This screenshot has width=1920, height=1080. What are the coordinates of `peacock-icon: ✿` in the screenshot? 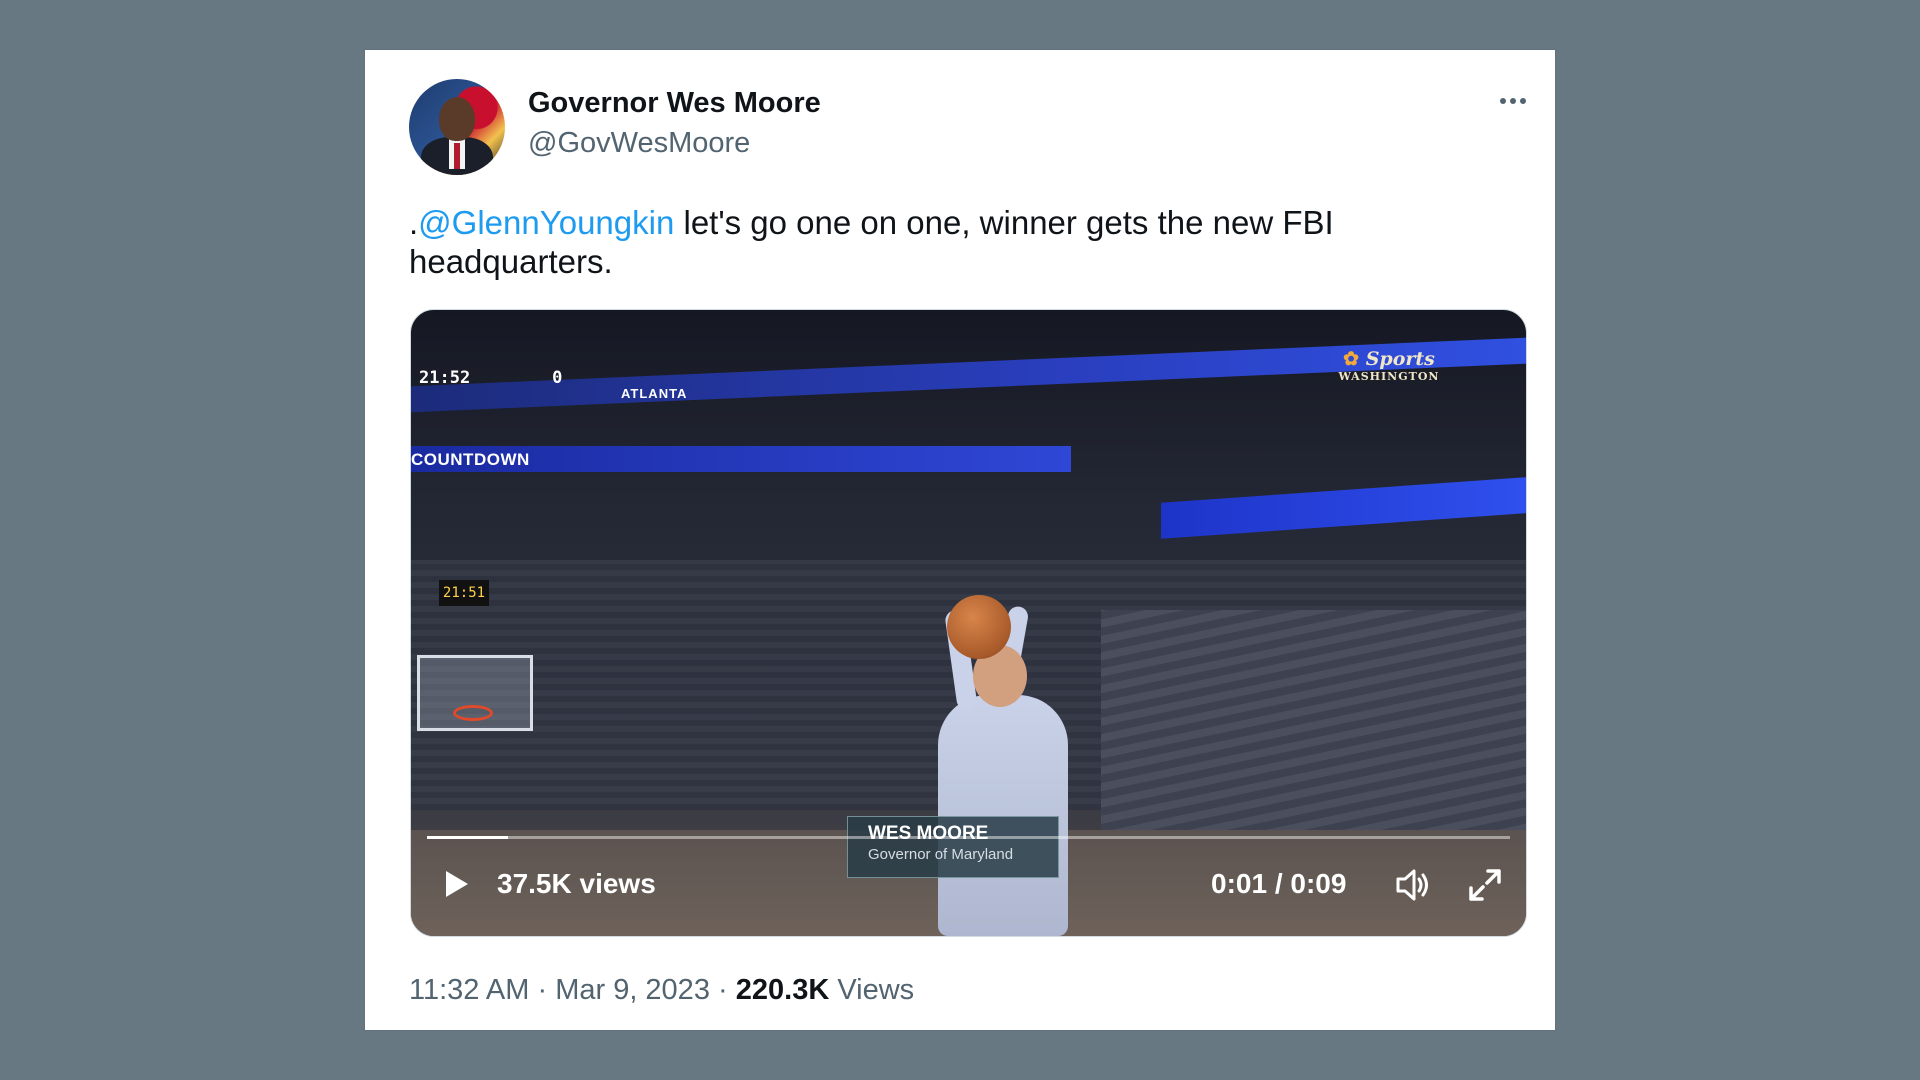 It's located at (1351, 359).